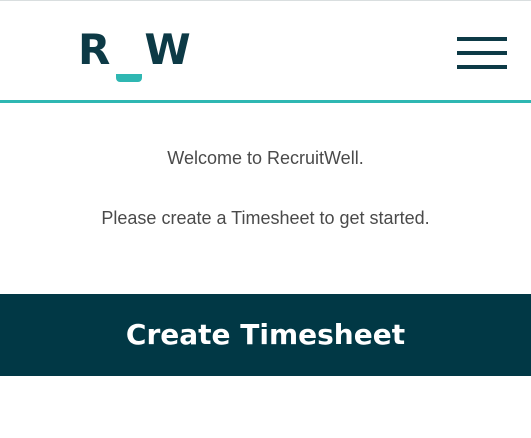 The image size is (531, 438). I want to click on header-divider, so click(265, 101).